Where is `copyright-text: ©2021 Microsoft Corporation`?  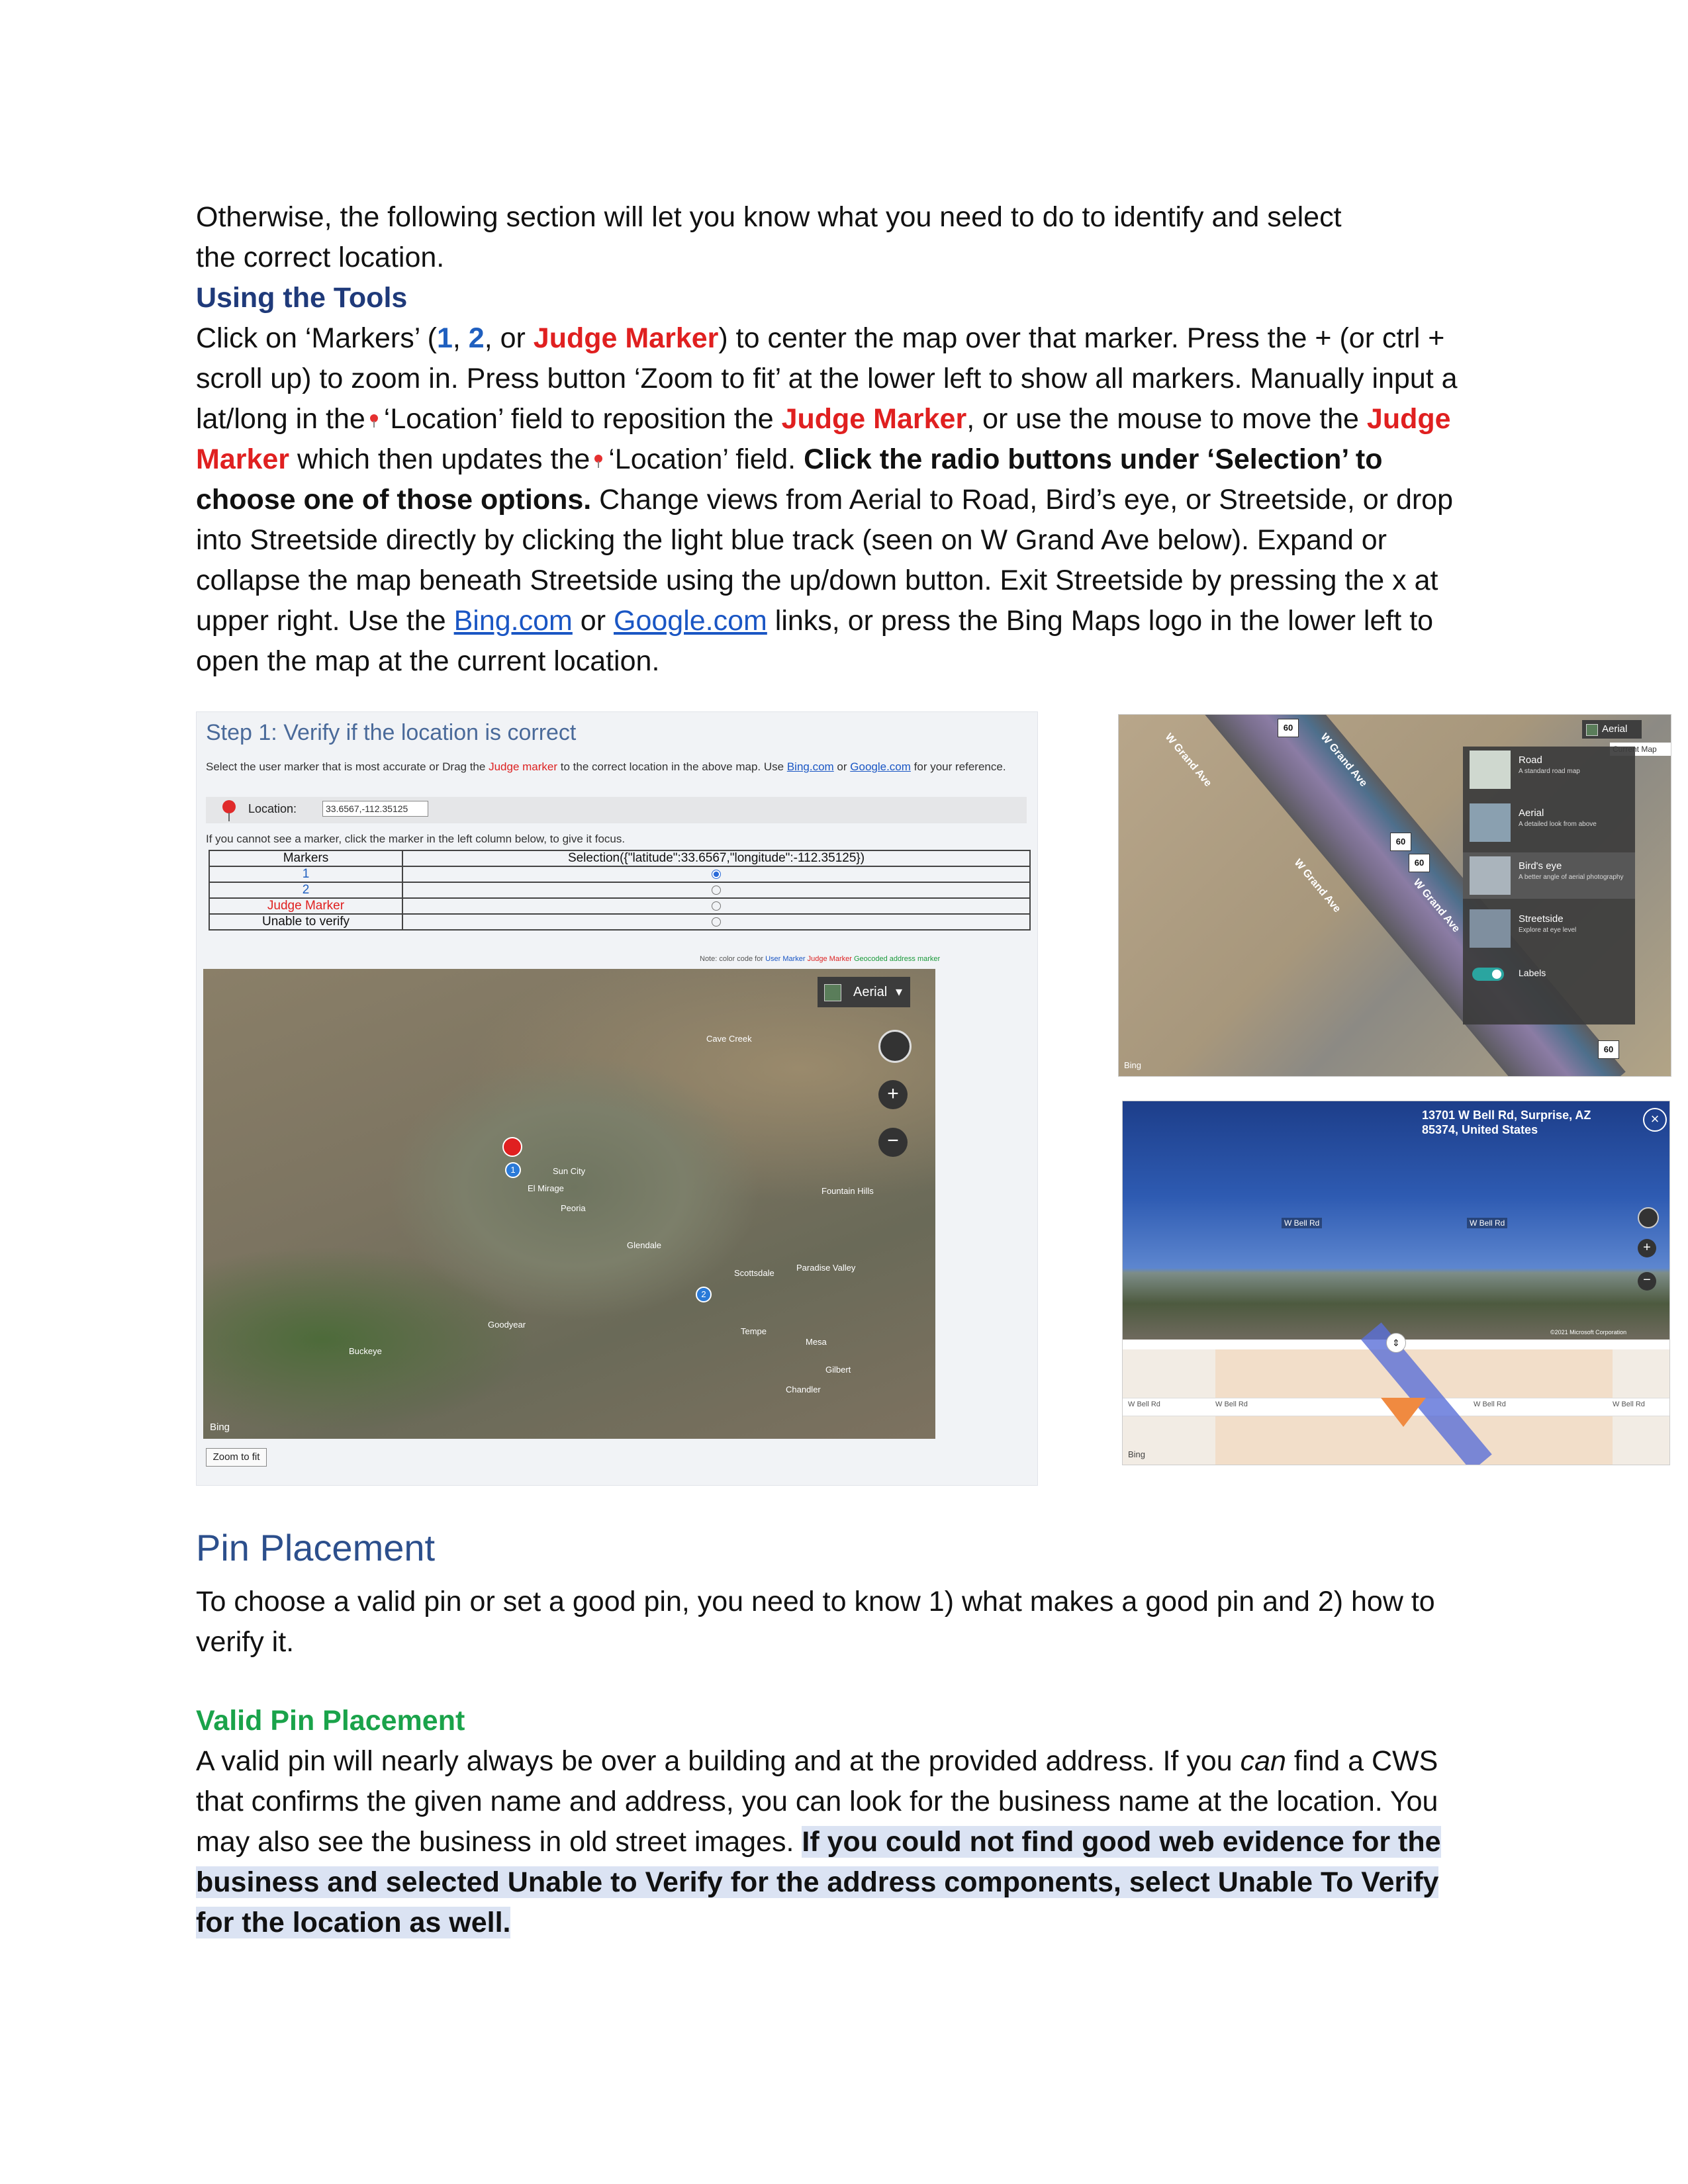
copyright-text: ©2021 Microsoft Corporation is located at coordinates (1588, 1332).